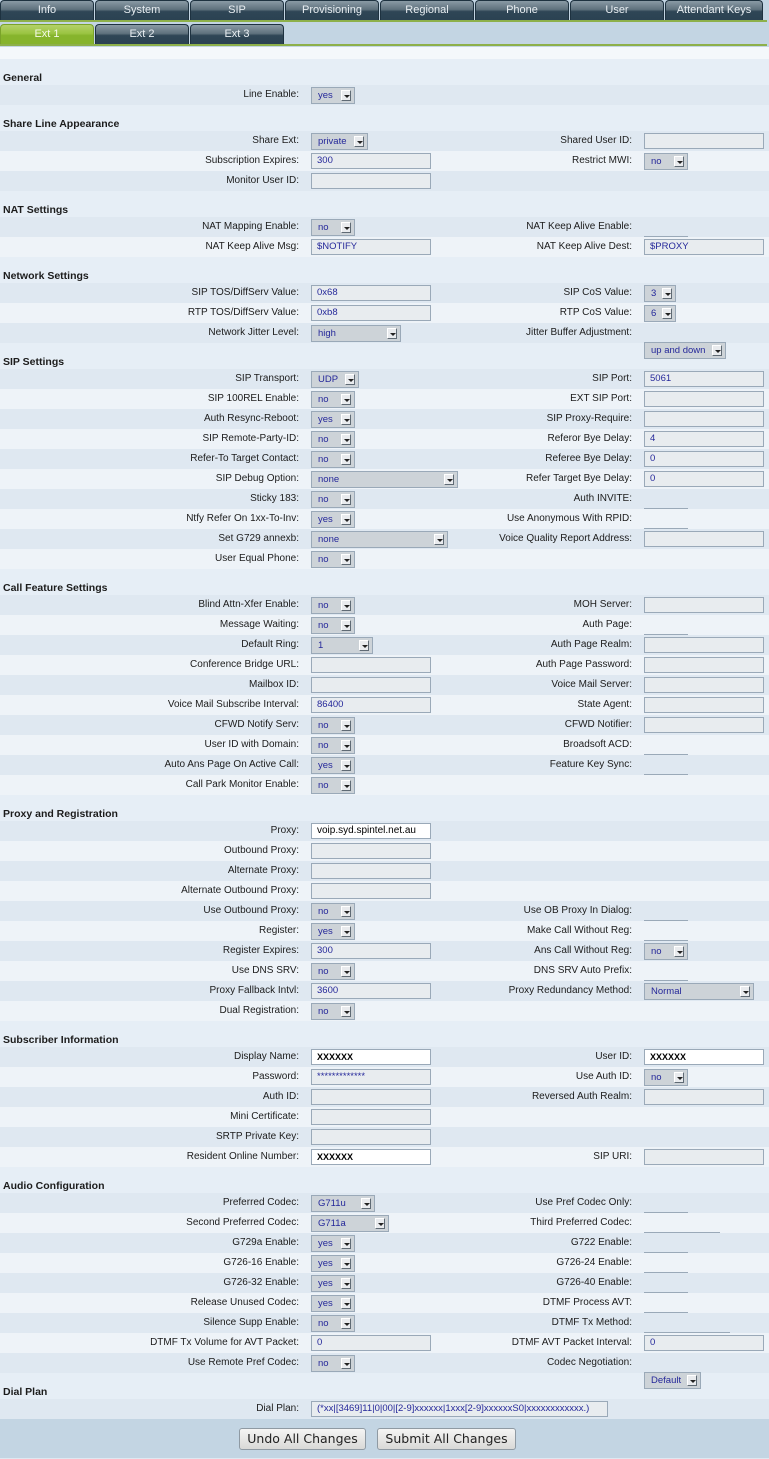  I want to click on network-jitter-level-select: high, so click(356, 333).